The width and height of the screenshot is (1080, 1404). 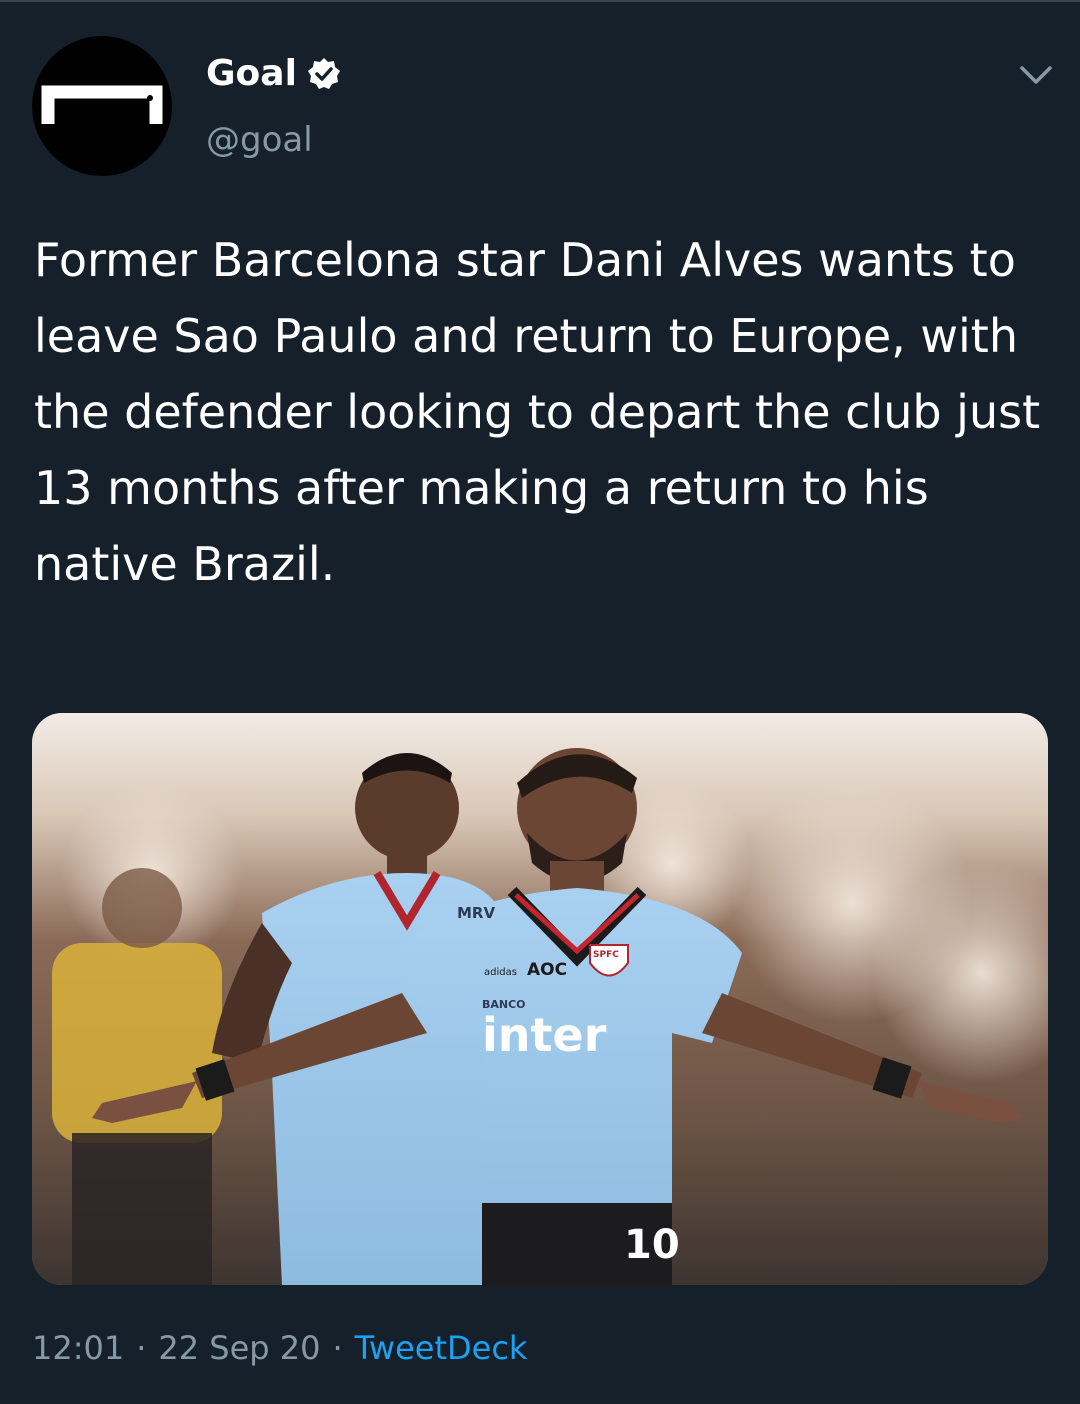 What do you see at coordinates (239, 1348) in the screenshot?
I see `tweet-date: 22 Sep 20` at bounding box center [239, 1348].